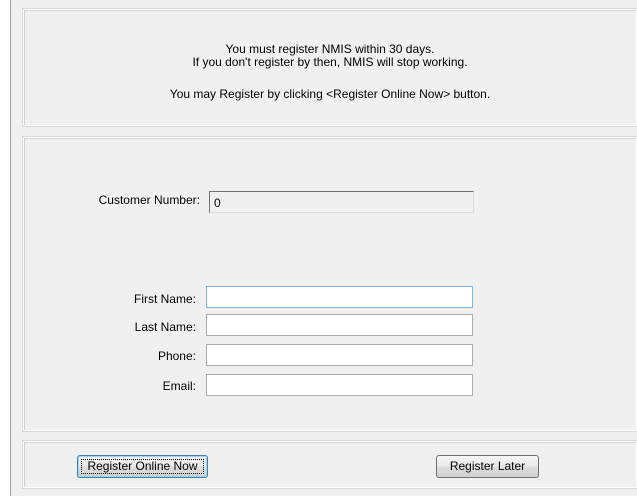 The height and width of the screenshot is (496, 637). Describe the element at coordinates (149, 200) in the screenshot. I see `customer-number-label: Customer Number:` at that location.